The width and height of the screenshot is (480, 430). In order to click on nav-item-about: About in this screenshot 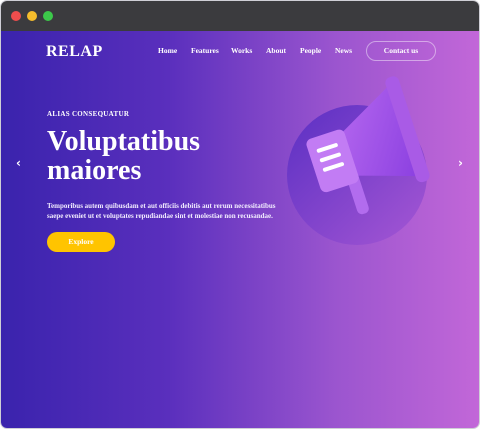, I will do `click(276, 50)`.